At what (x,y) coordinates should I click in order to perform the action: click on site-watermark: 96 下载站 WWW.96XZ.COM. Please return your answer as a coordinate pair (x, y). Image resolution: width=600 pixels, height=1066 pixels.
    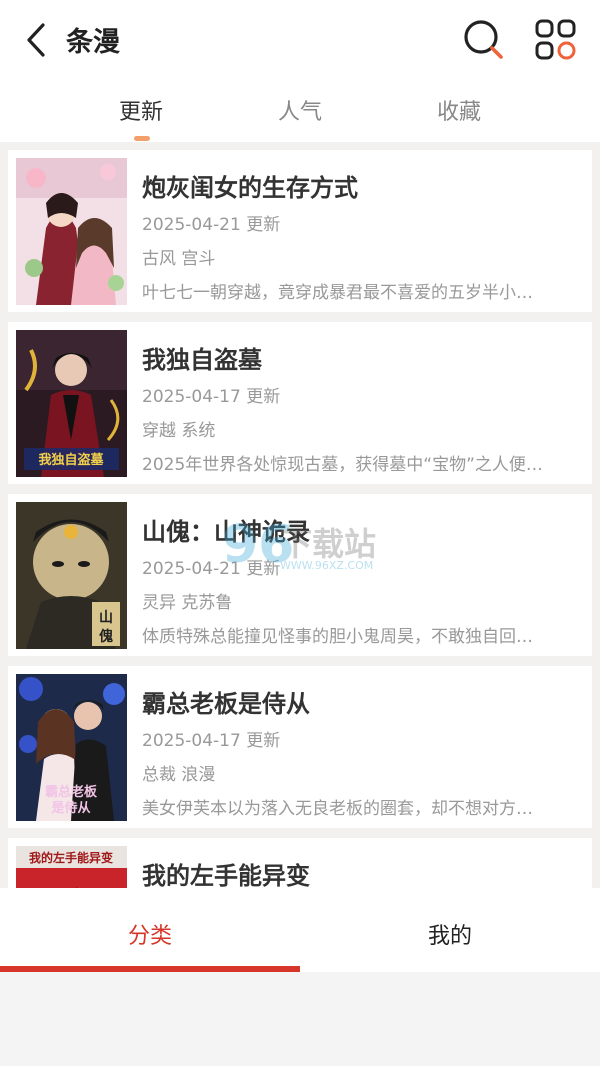
    Looking at the image, I should click on (307, 547).